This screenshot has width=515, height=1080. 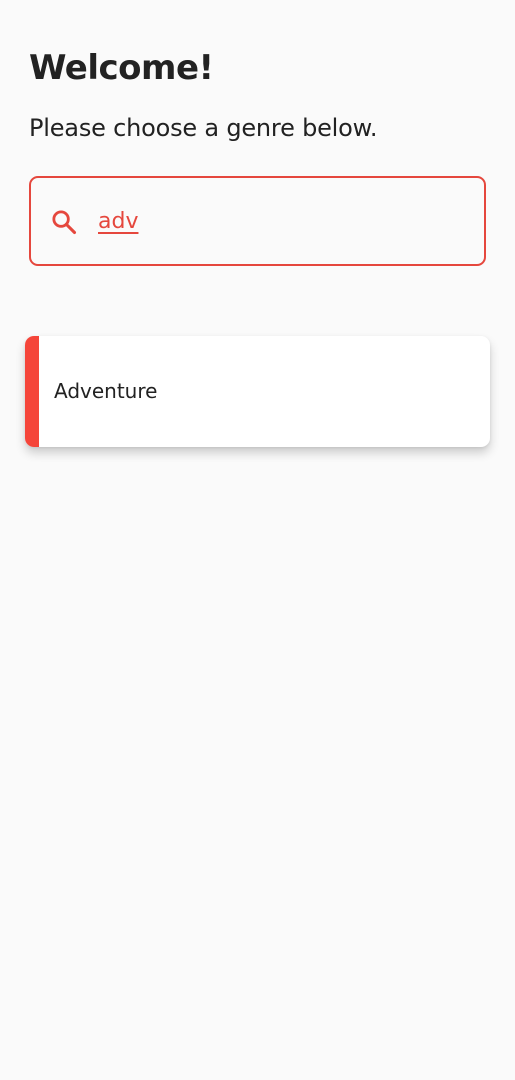 What do you see at coordinates (278, 221) in the screenshot?
I see `search-input` at bounding box center [278, 221].